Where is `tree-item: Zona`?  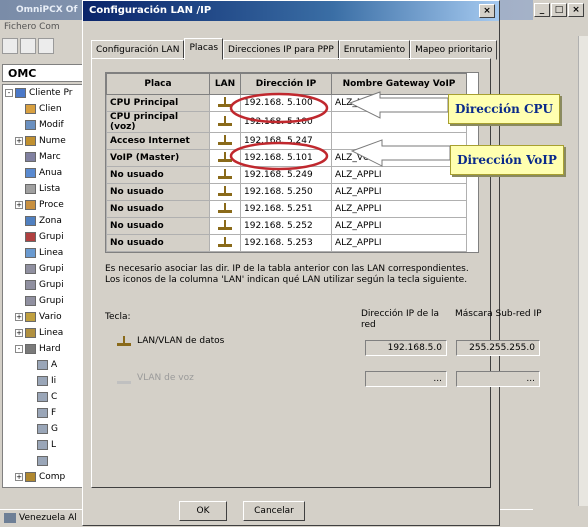 tree-item: Zona is located at coordinates (43, 221).